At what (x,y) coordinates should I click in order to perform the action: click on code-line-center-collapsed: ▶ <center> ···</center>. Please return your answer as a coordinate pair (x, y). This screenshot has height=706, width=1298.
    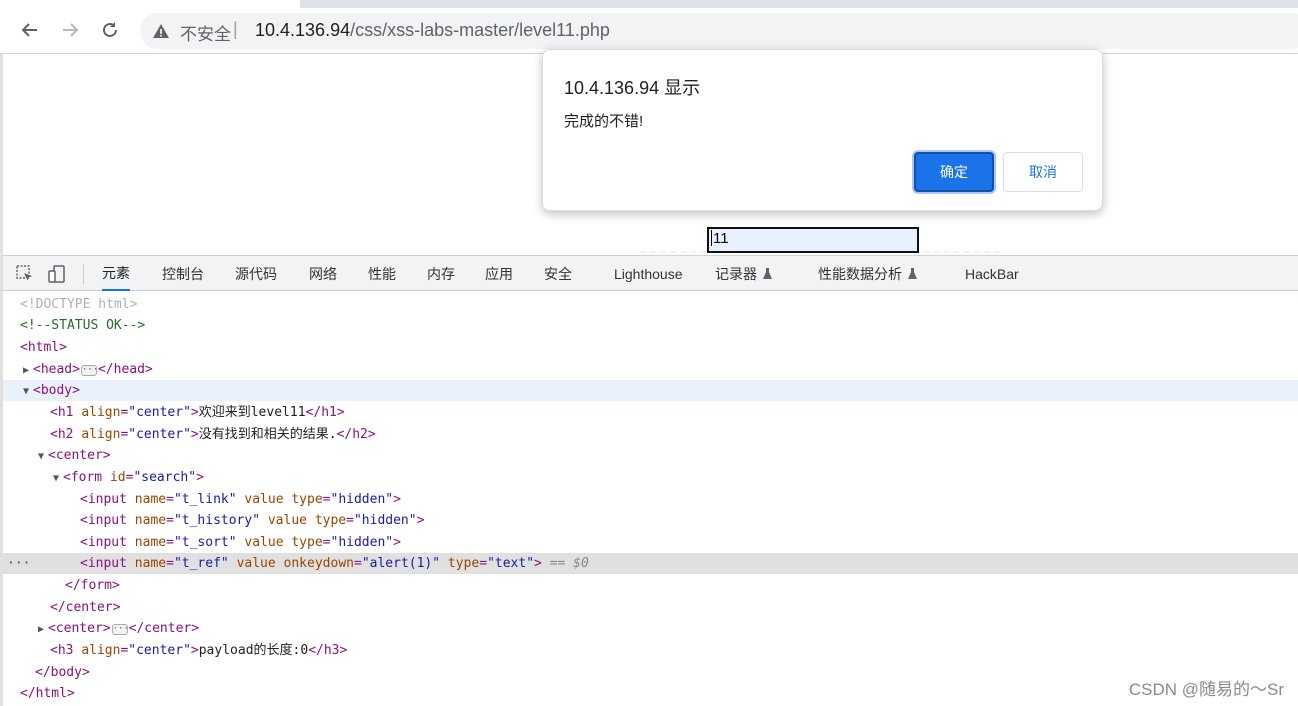
    Looking at the image, I should click on (650, 628).